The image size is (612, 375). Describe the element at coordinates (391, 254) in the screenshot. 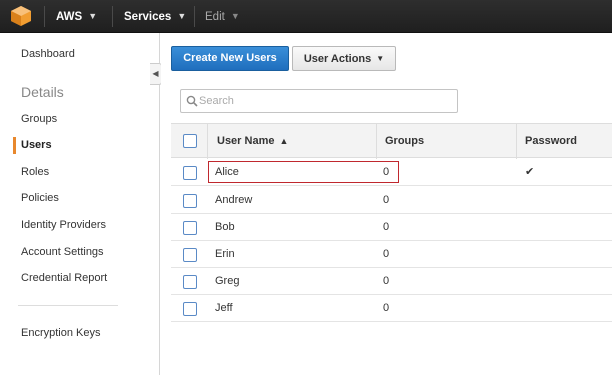

I see `table-row: Erin 0` at that location.